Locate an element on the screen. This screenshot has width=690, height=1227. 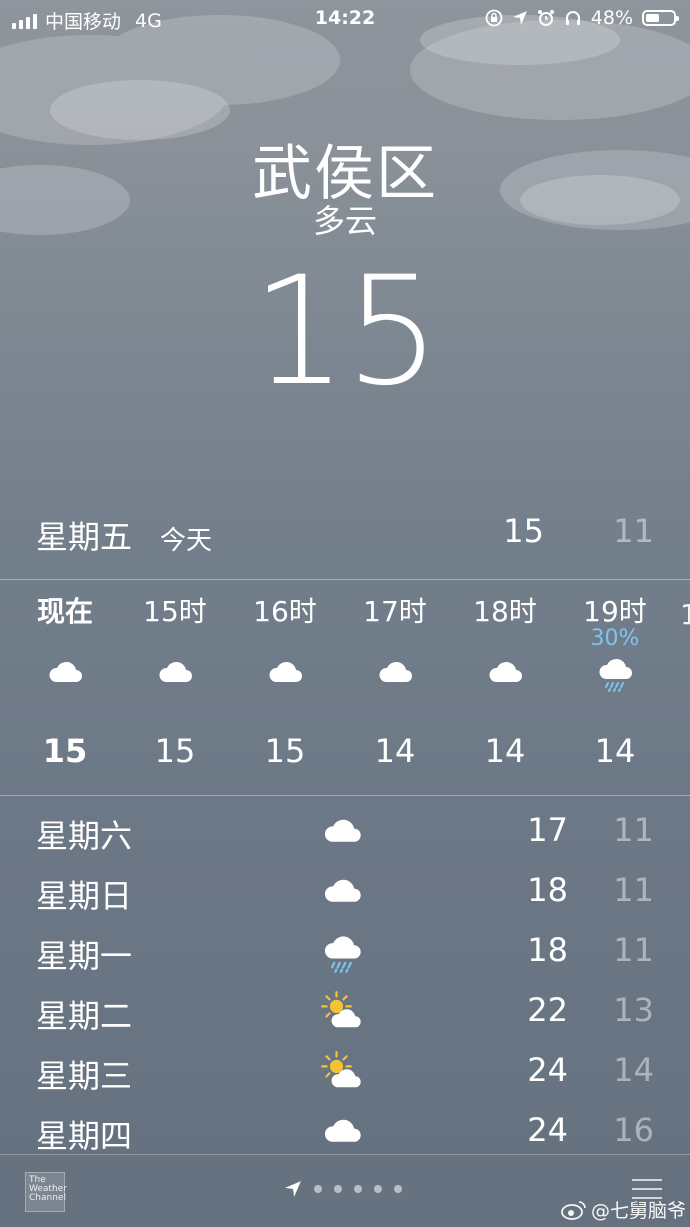
day-high: 17 is located at coordinates (547, 830).